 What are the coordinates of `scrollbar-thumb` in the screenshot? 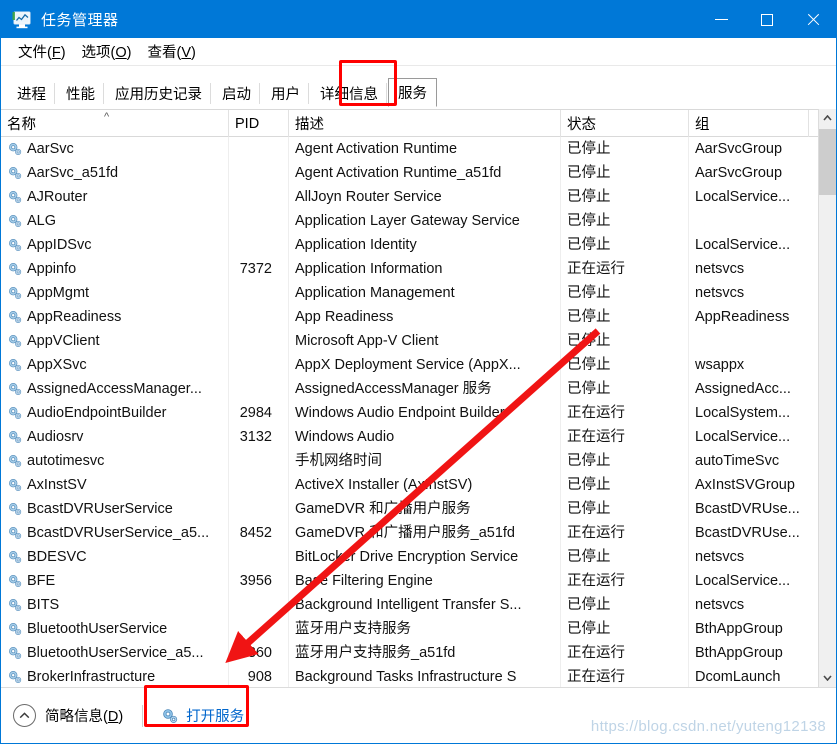 It's located at (827, 162).